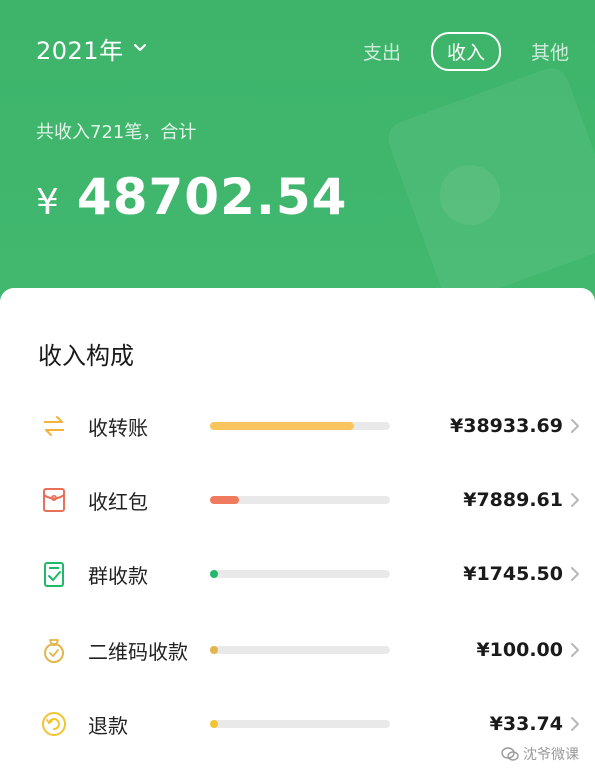 The height and width of the screenshot is (776, 595). Describe the element at coordinates (108, 725) in the screenshot. I see `item-label: 退款` at that location.